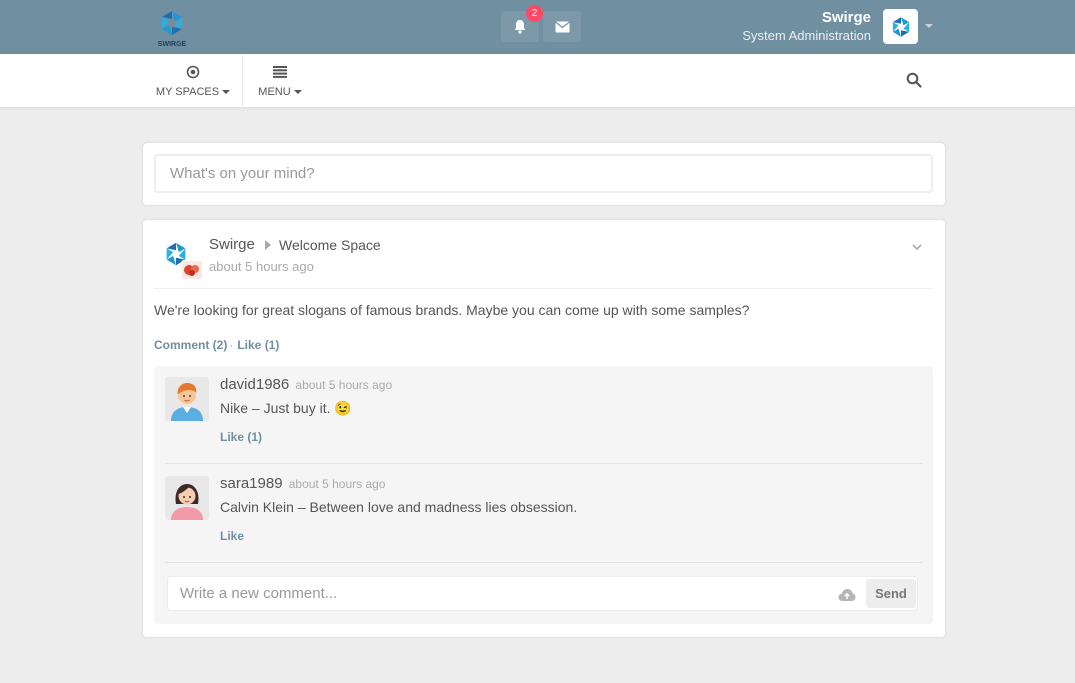  I want to click on search-button, so click(916, 82).